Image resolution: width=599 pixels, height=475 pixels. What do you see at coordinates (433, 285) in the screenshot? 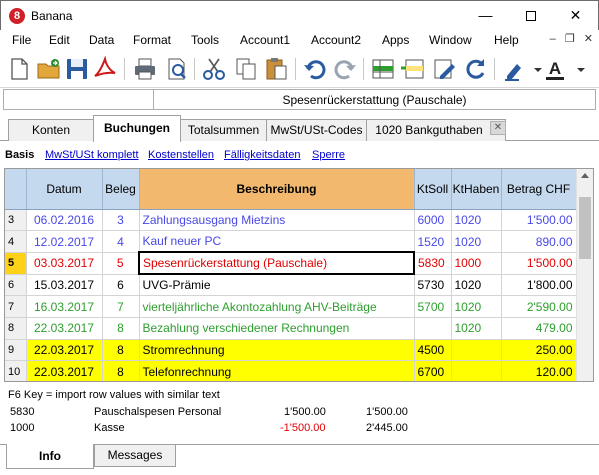
I see `cell-ktsoll: 5730` at bounding box center [433, 285].